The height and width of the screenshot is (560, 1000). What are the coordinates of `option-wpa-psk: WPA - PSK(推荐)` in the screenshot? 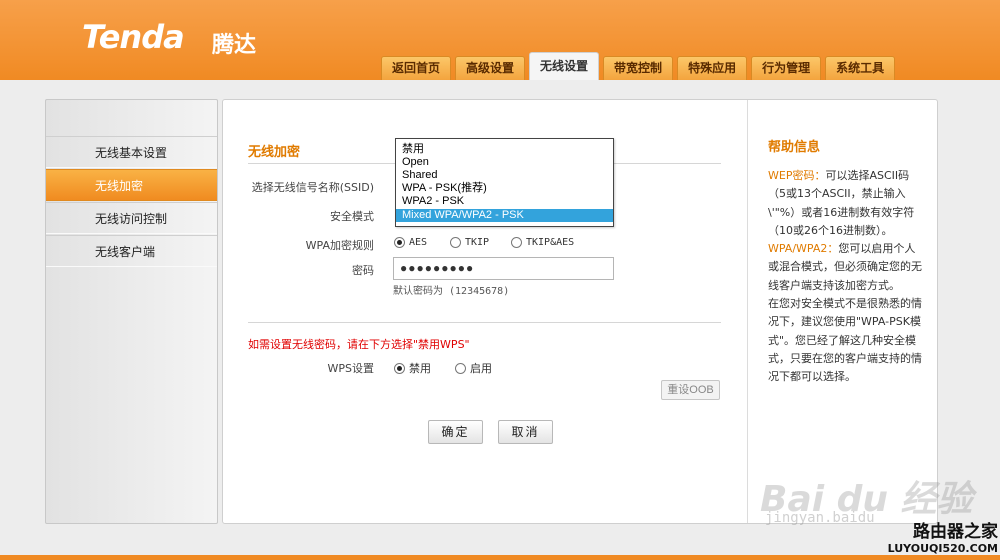 It's located at (504, 188).